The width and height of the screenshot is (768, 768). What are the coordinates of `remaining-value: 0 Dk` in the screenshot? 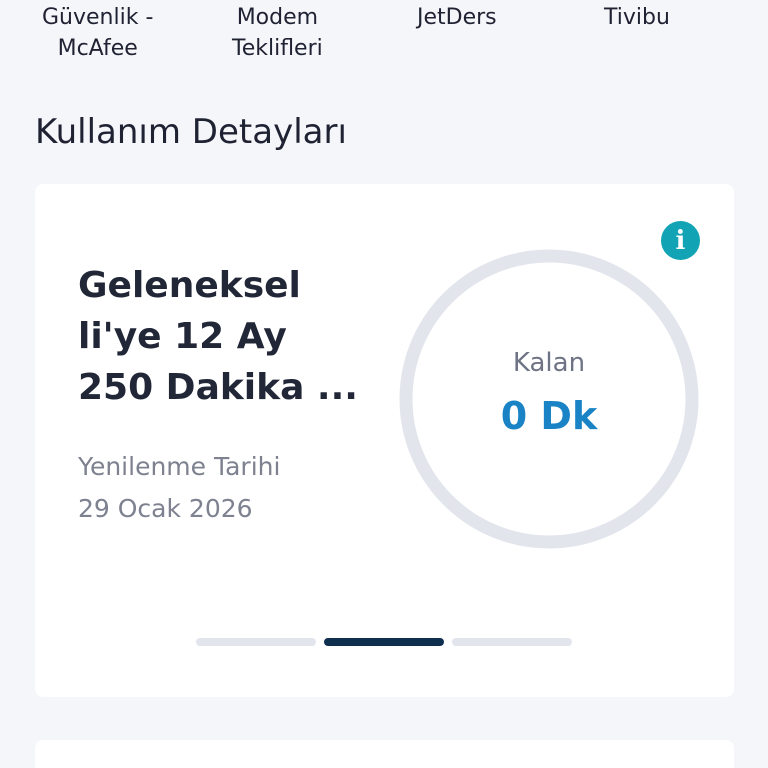 It's located at (549, 416).